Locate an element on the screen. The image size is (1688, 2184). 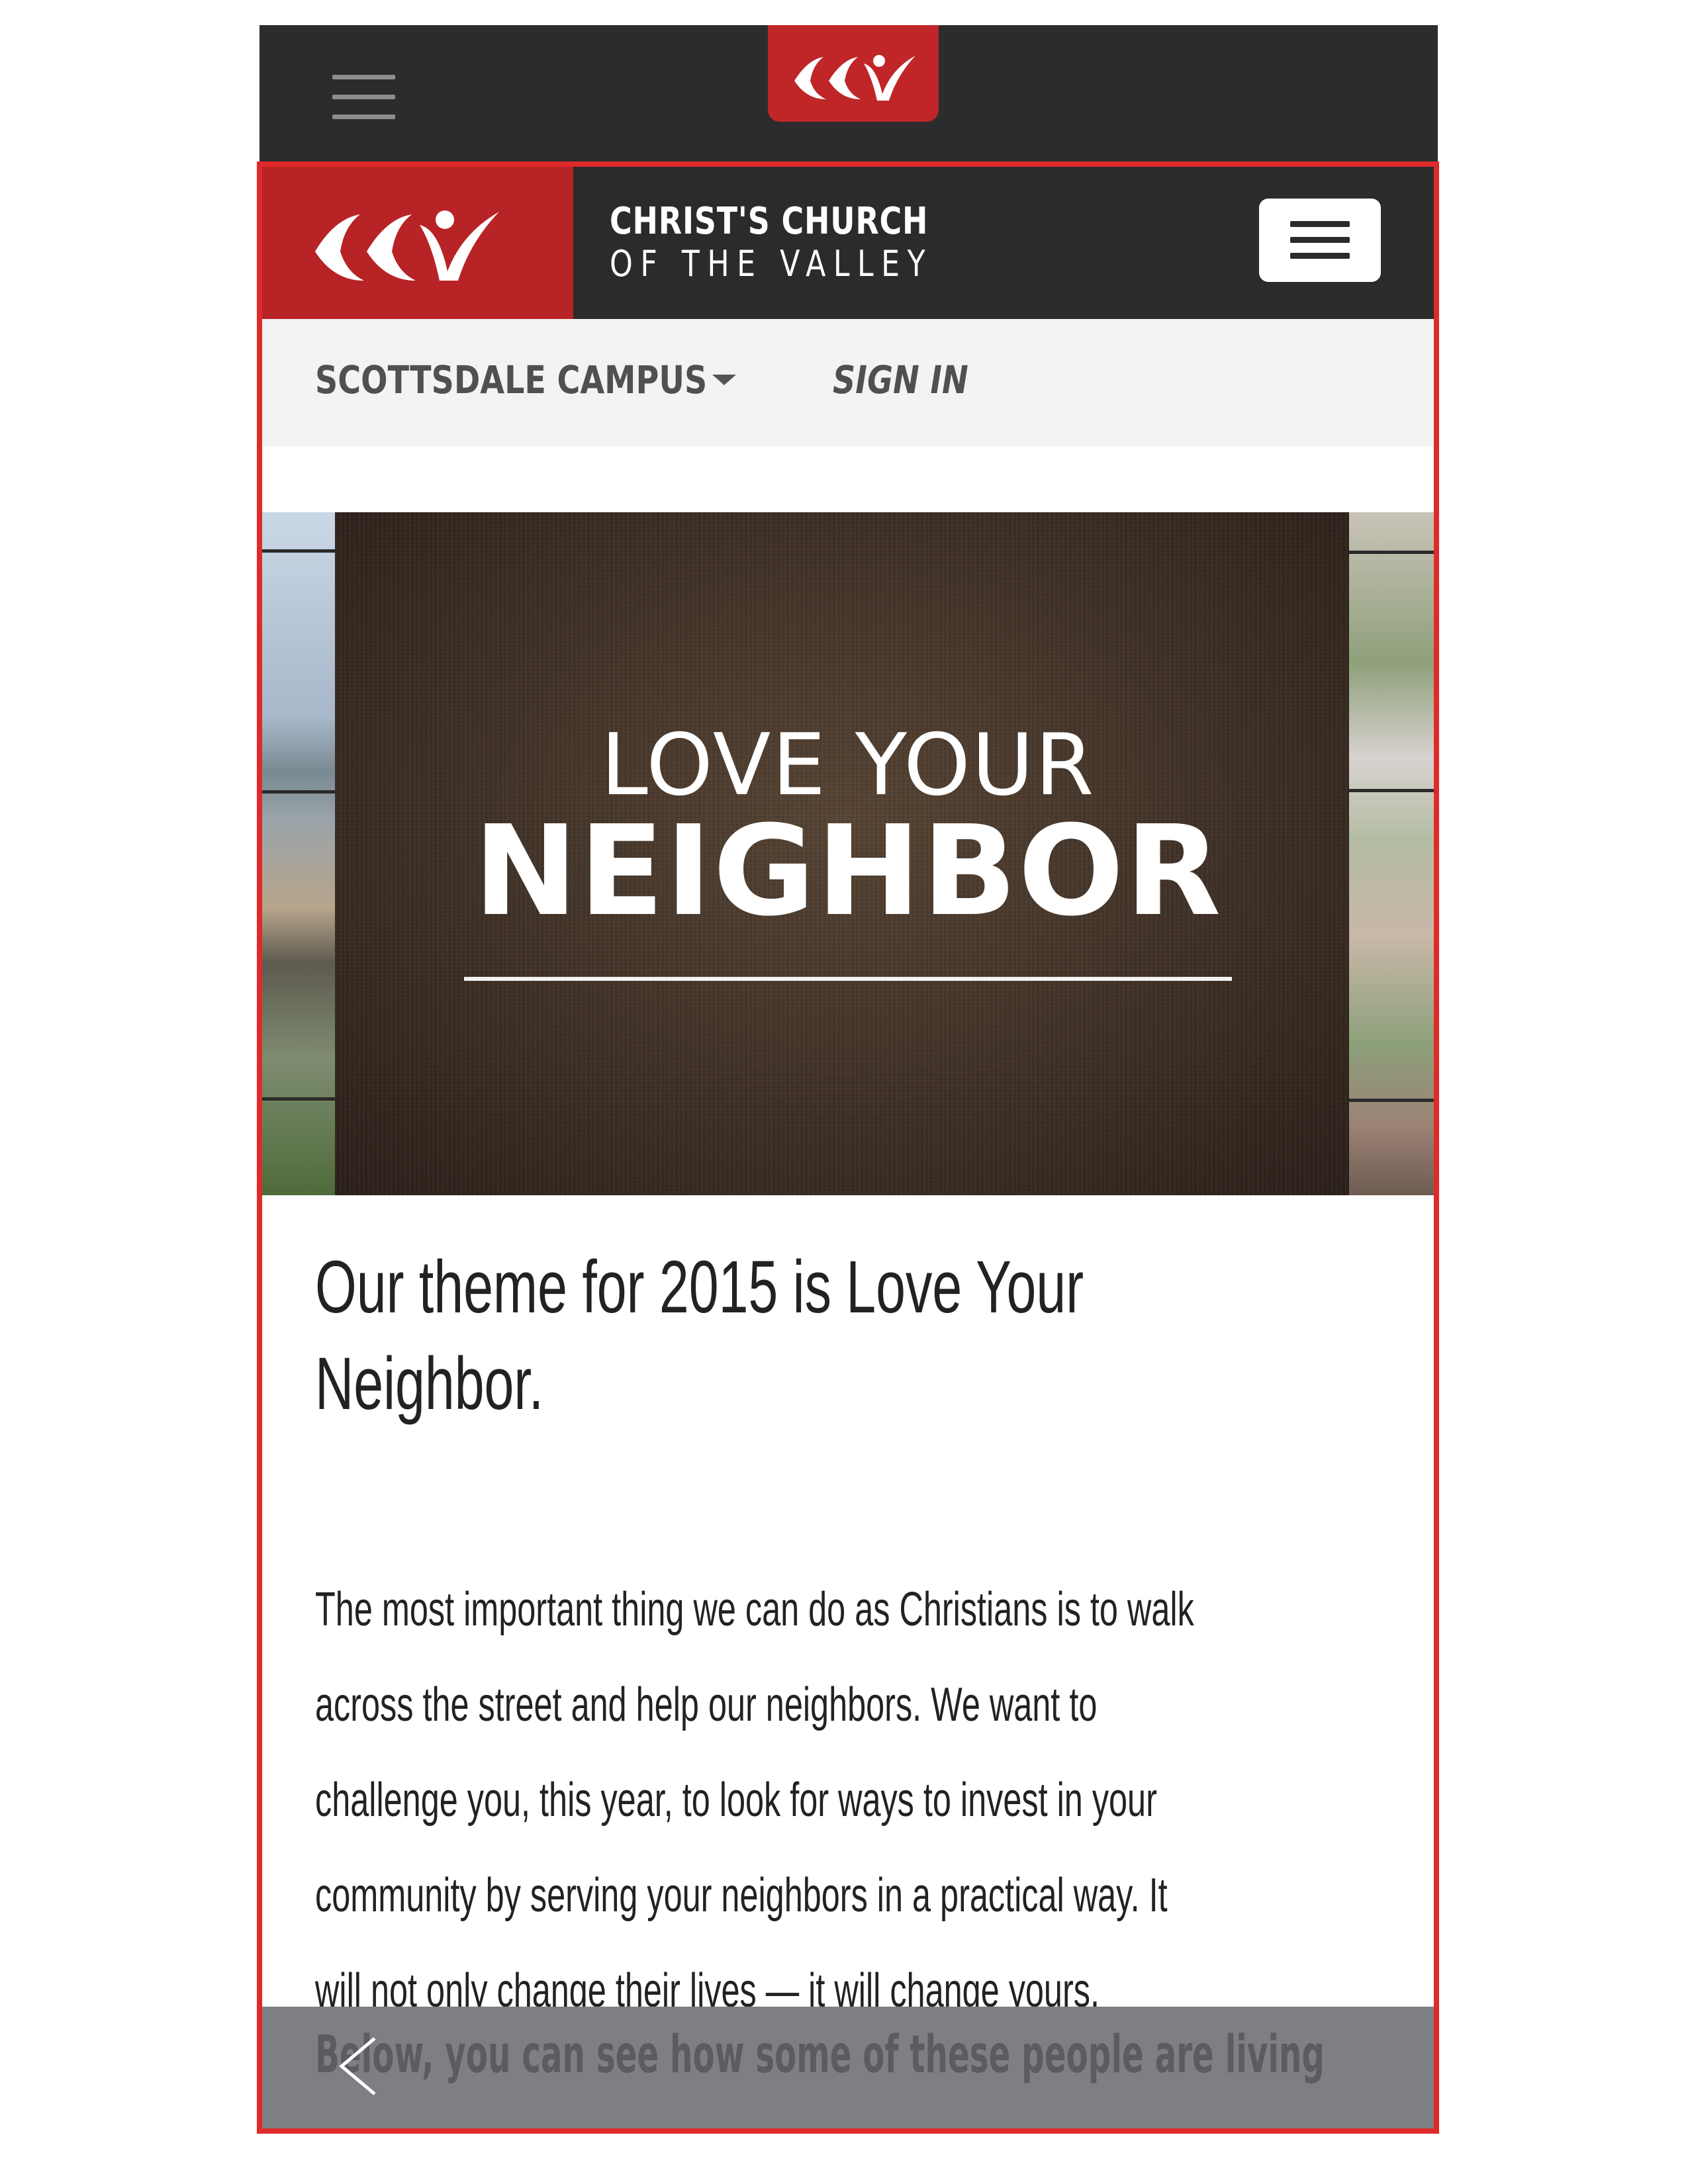
hero-divider is located at coordinates (848, 979).